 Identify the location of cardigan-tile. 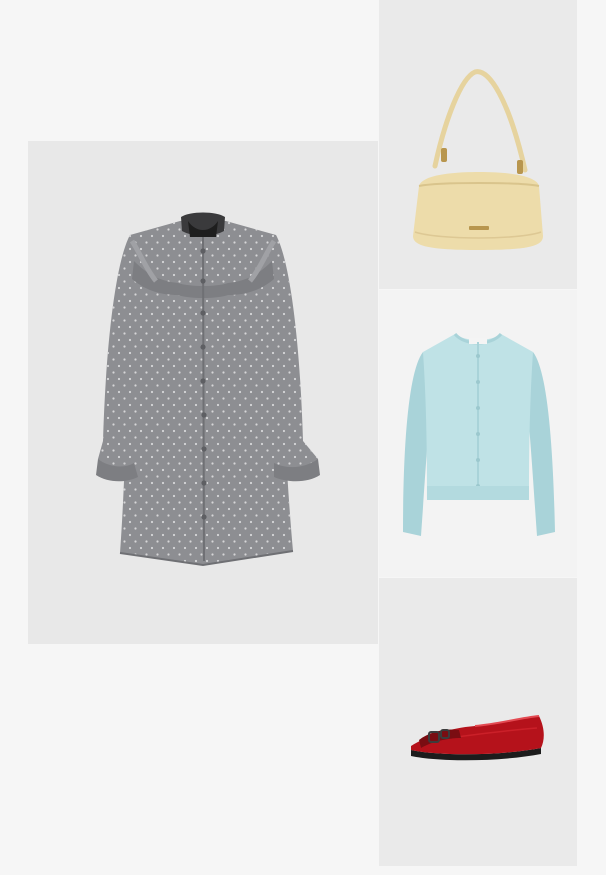
(478, 433).